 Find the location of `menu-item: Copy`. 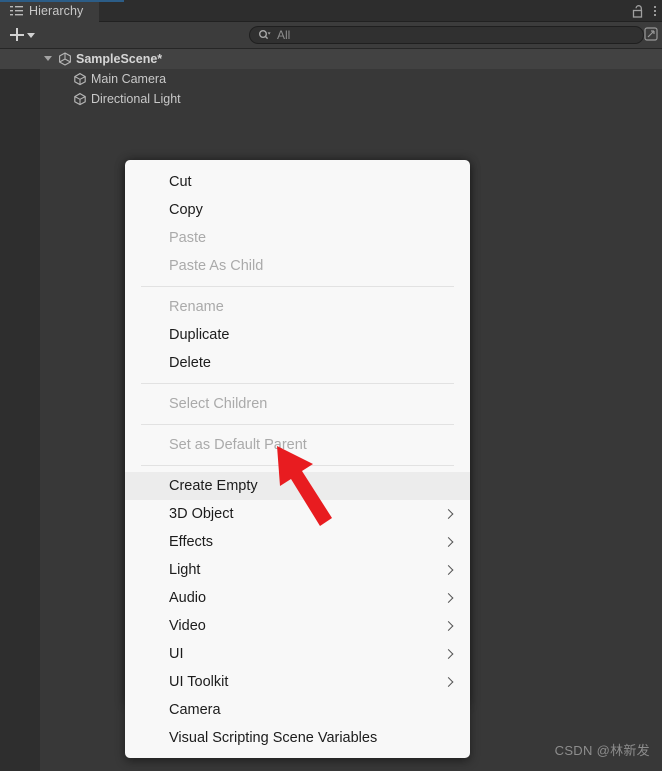

menu-item: Copy is located at coordinates (297, 210).